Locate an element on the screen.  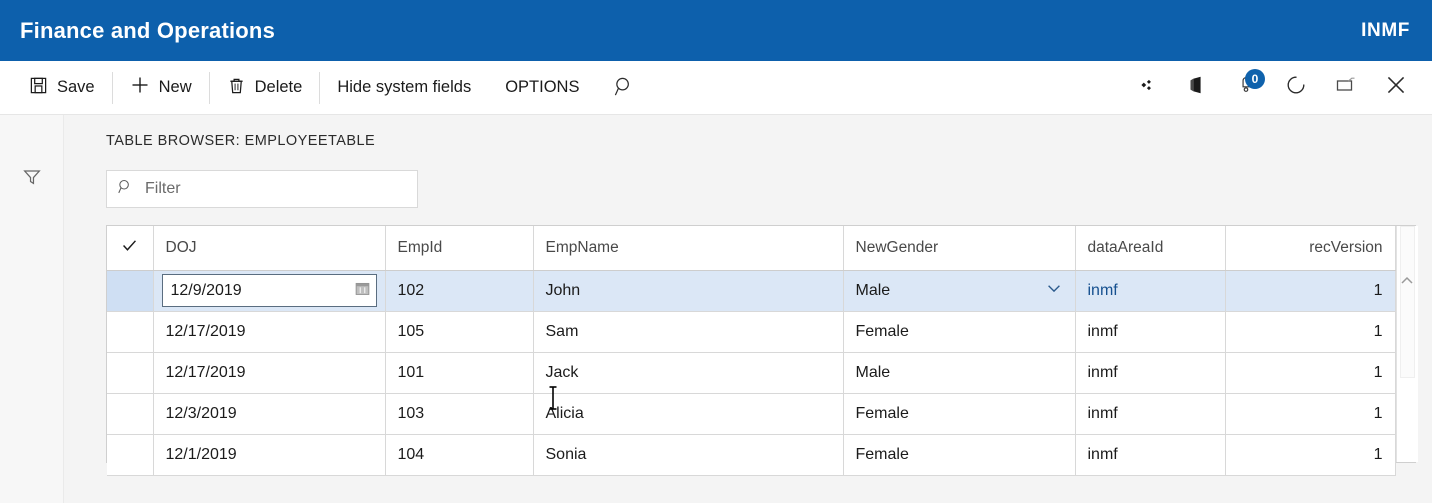
cell-empid: 104 is located at coordinates (459, 455).